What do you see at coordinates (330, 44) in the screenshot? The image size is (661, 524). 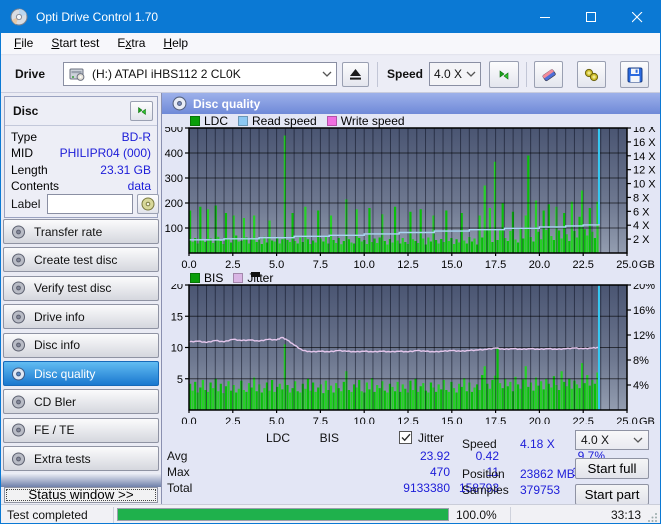 I see `menu-bar: File Start test Extra Help` at bounding box center [330, 44].